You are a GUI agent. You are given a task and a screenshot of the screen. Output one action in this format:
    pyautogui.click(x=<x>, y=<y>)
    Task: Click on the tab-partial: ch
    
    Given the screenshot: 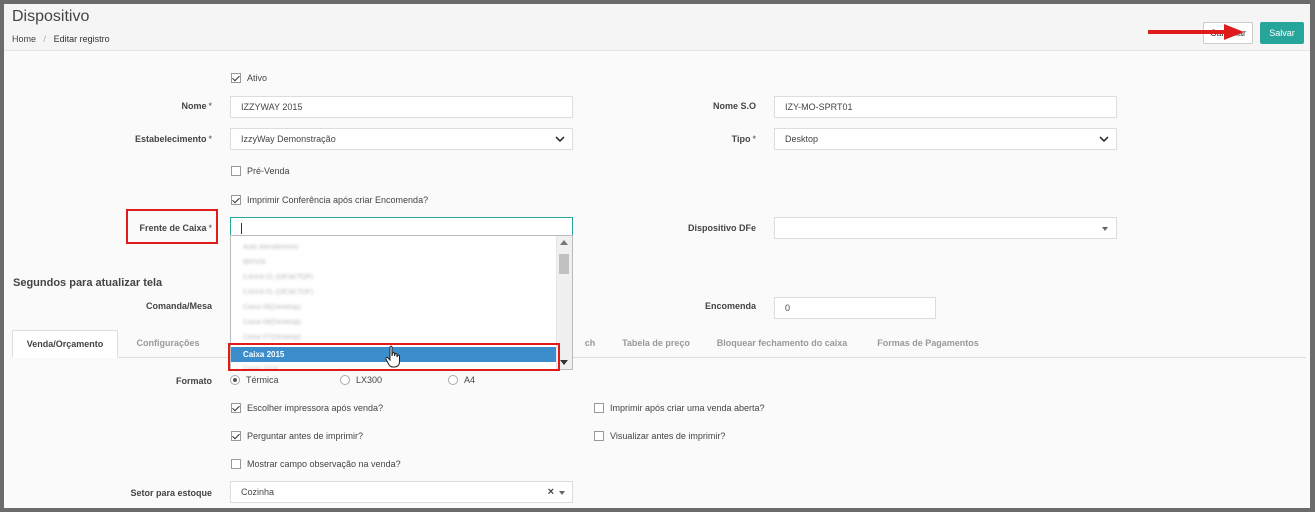 What is the action you would take?
    pyautogui.click(x=590, y=344)
    